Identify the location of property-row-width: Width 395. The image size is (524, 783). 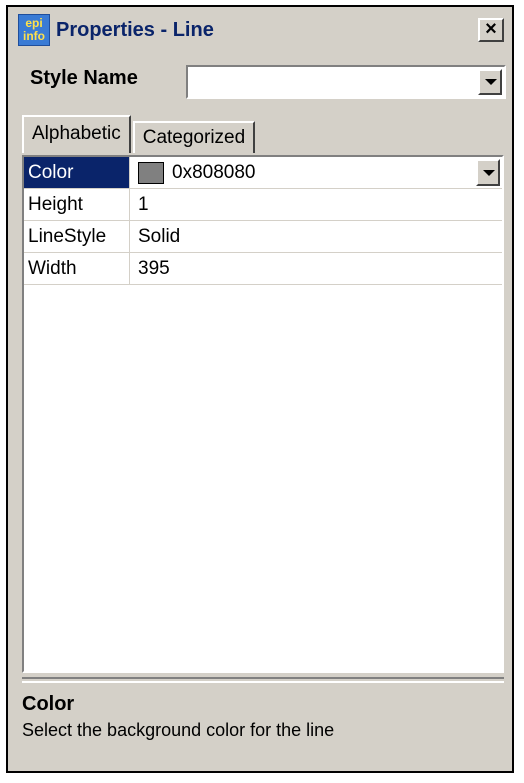
(263, 269).